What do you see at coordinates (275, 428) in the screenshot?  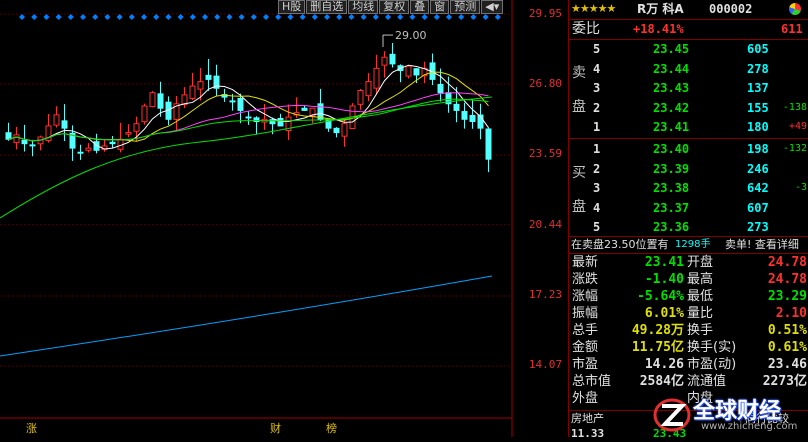 I see `event-mark-finance: 财` at bounding box center [275, 428].